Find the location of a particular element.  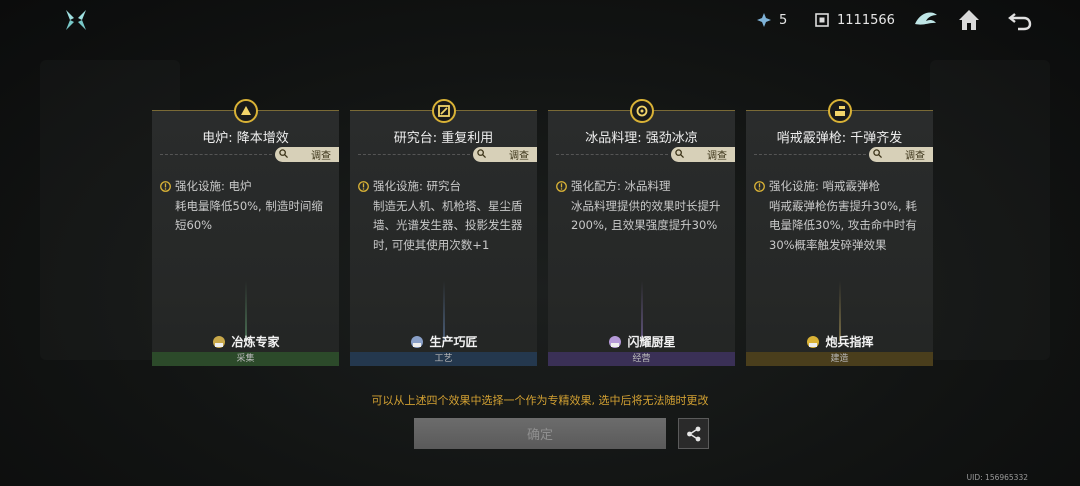

star-counter: 5 is located at coordinates (772, 20).